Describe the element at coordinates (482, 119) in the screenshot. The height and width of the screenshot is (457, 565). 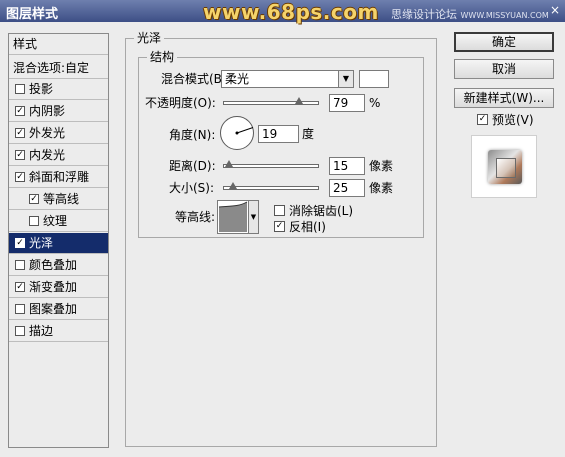
I see `preview-checkbox: ✓` at that location.